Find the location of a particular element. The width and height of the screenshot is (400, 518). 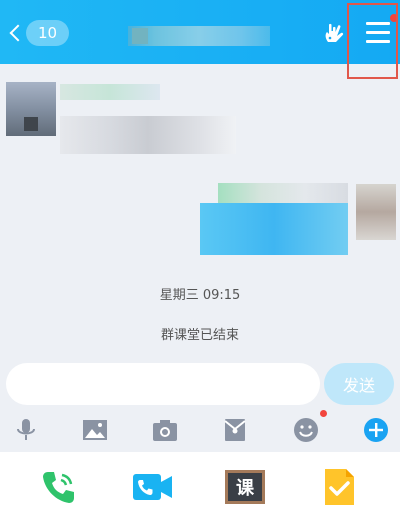

emoji-notification-dot is located at coordinates (323, 413).